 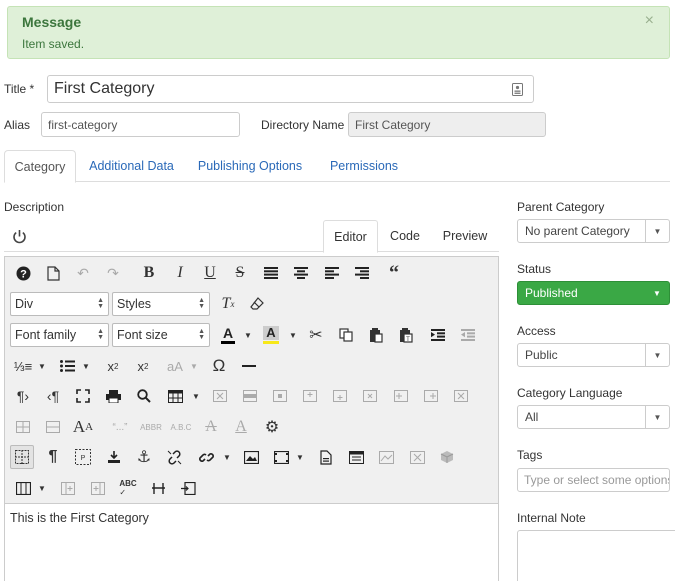 What do you see at coordinates (310, 396) in the screenshot?
I see `table-insert-row-before-icon` at bounding box center [310, 396].